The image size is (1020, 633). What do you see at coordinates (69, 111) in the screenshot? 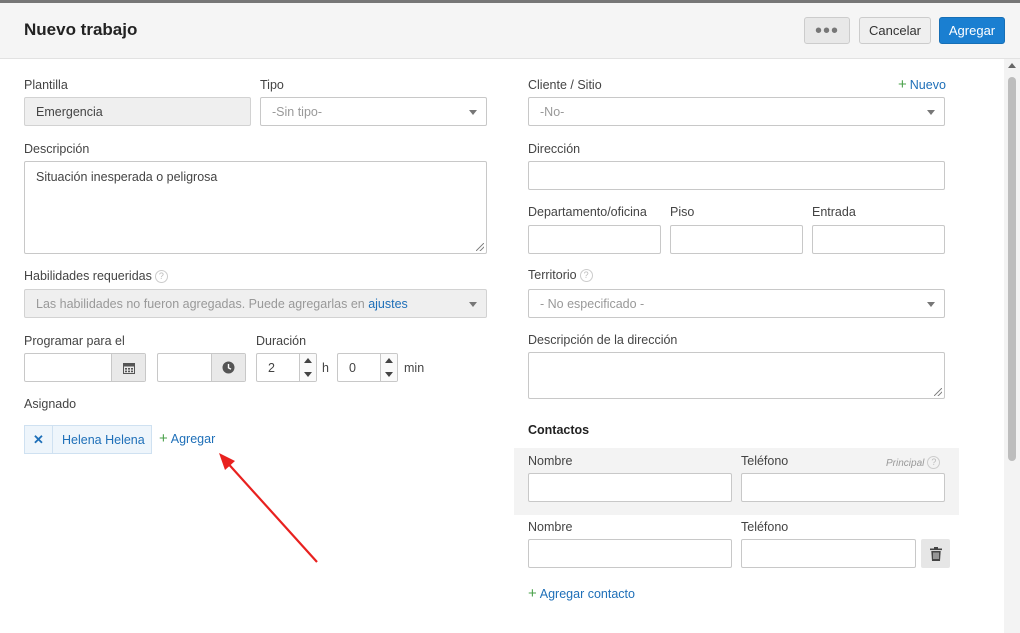
I see `plantilla-value: Emergencia` at bounding box center [69, 111].